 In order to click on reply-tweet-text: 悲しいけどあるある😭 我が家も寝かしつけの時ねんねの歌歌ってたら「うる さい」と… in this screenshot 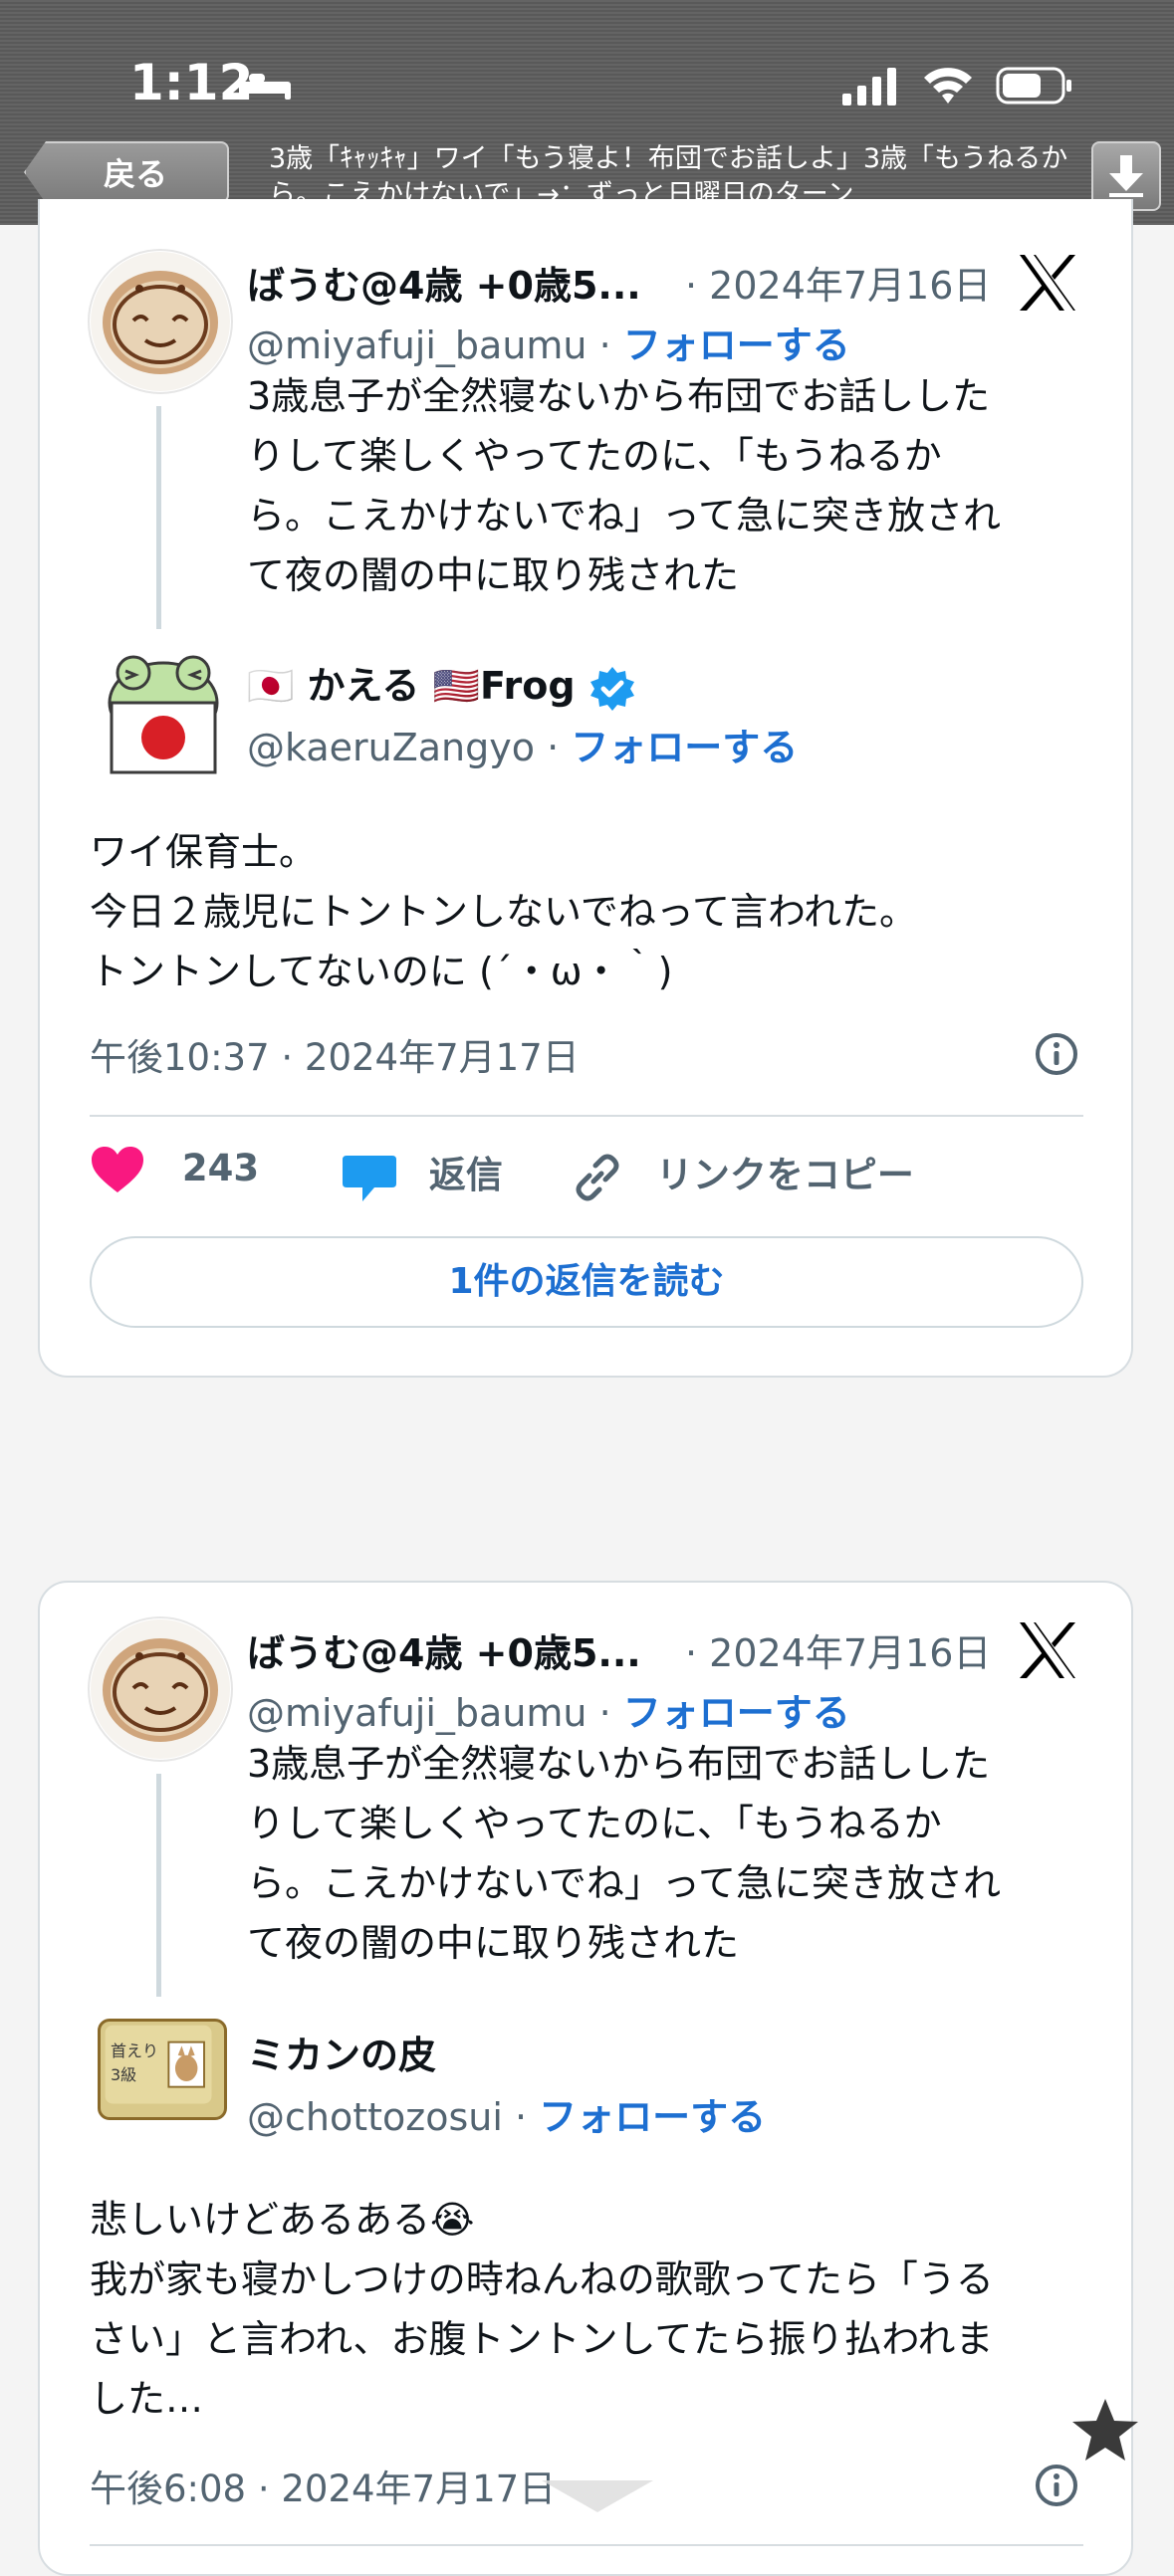, I will do `click(542, 2309)`.